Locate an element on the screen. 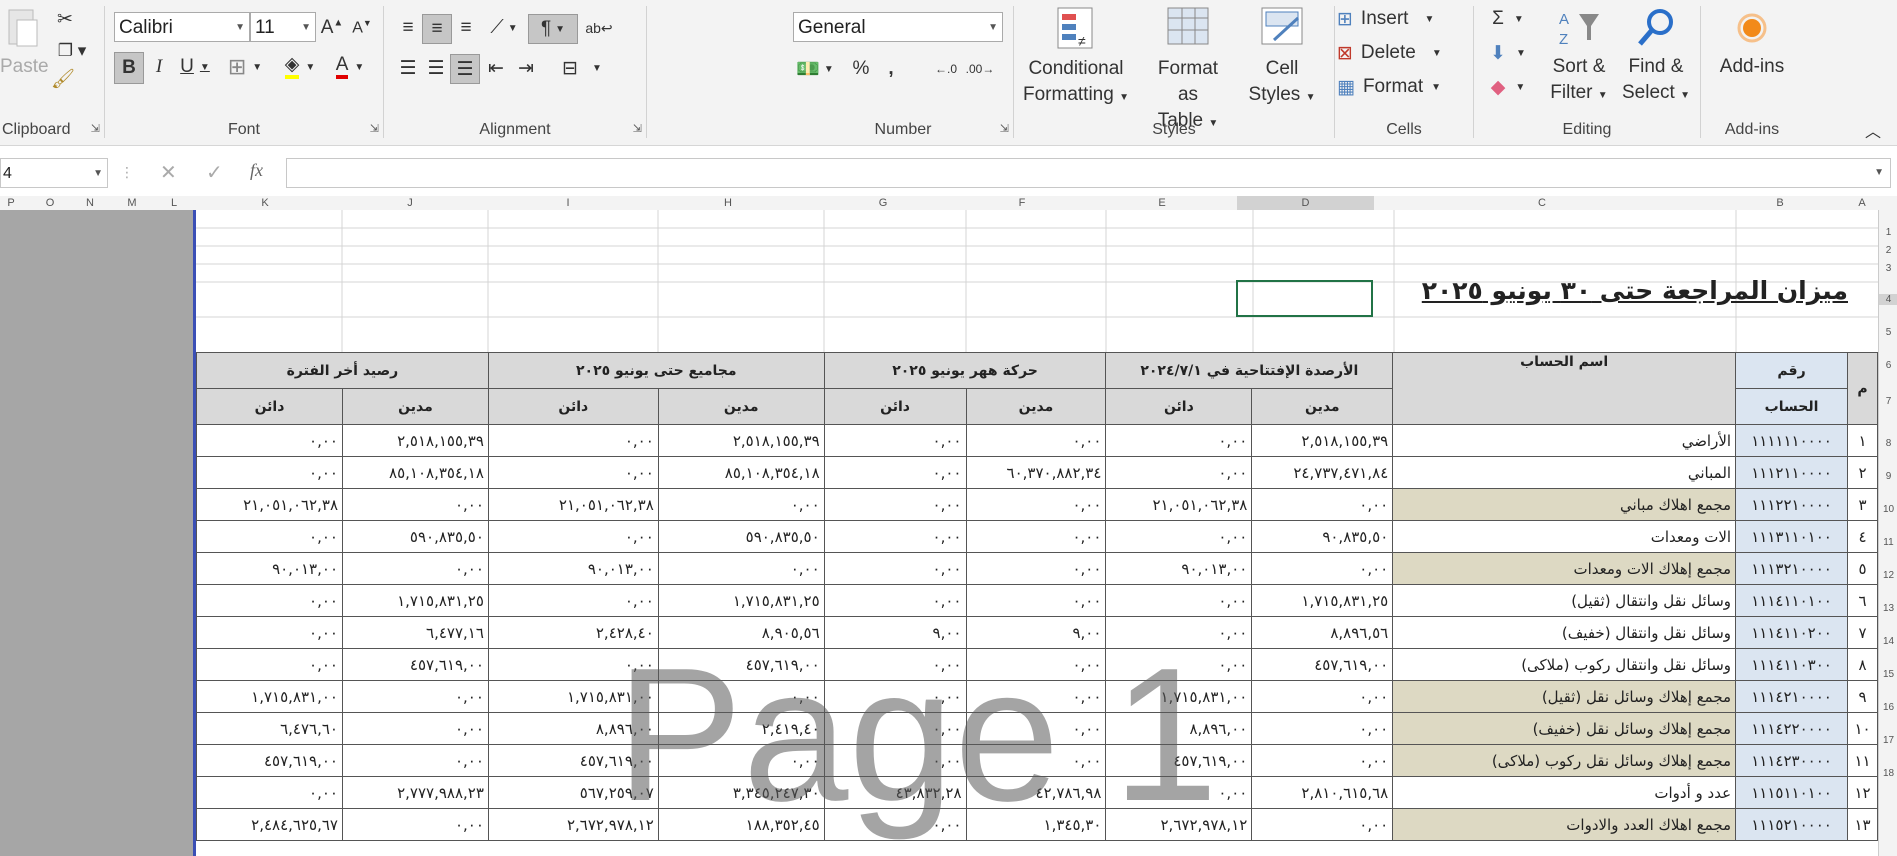 Image resolution: width=1897 pixels, height=856 pixels. font-color-button: A ▼ is located at coordinates (350, 67).